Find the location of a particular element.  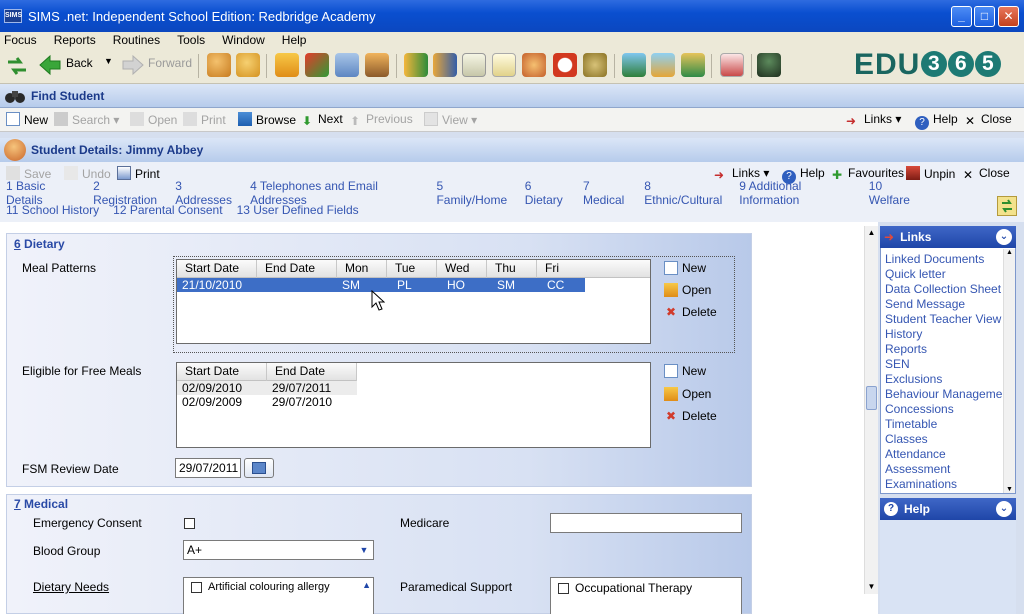

main-scrollbar: ▲ ▼ is located at coordinates (871, 410).